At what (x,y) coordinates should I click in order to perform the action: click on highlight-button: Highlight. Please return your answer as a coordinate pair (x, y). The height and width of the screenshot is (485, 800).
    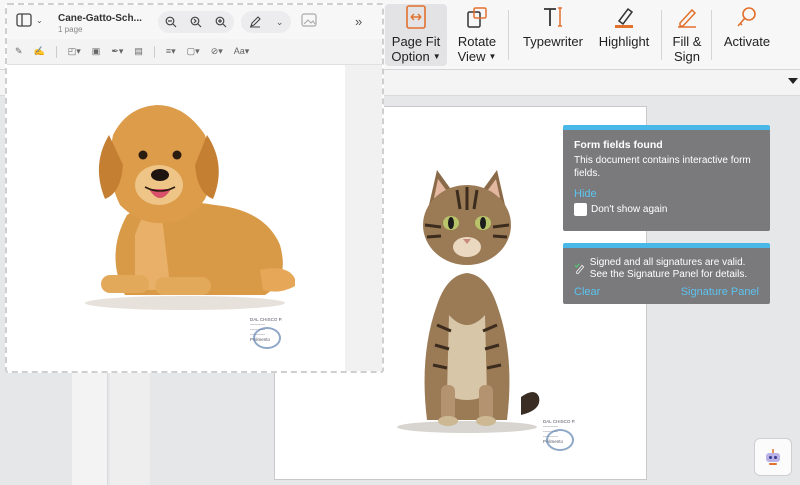
    Looking at the image, I should click on (624, 35).